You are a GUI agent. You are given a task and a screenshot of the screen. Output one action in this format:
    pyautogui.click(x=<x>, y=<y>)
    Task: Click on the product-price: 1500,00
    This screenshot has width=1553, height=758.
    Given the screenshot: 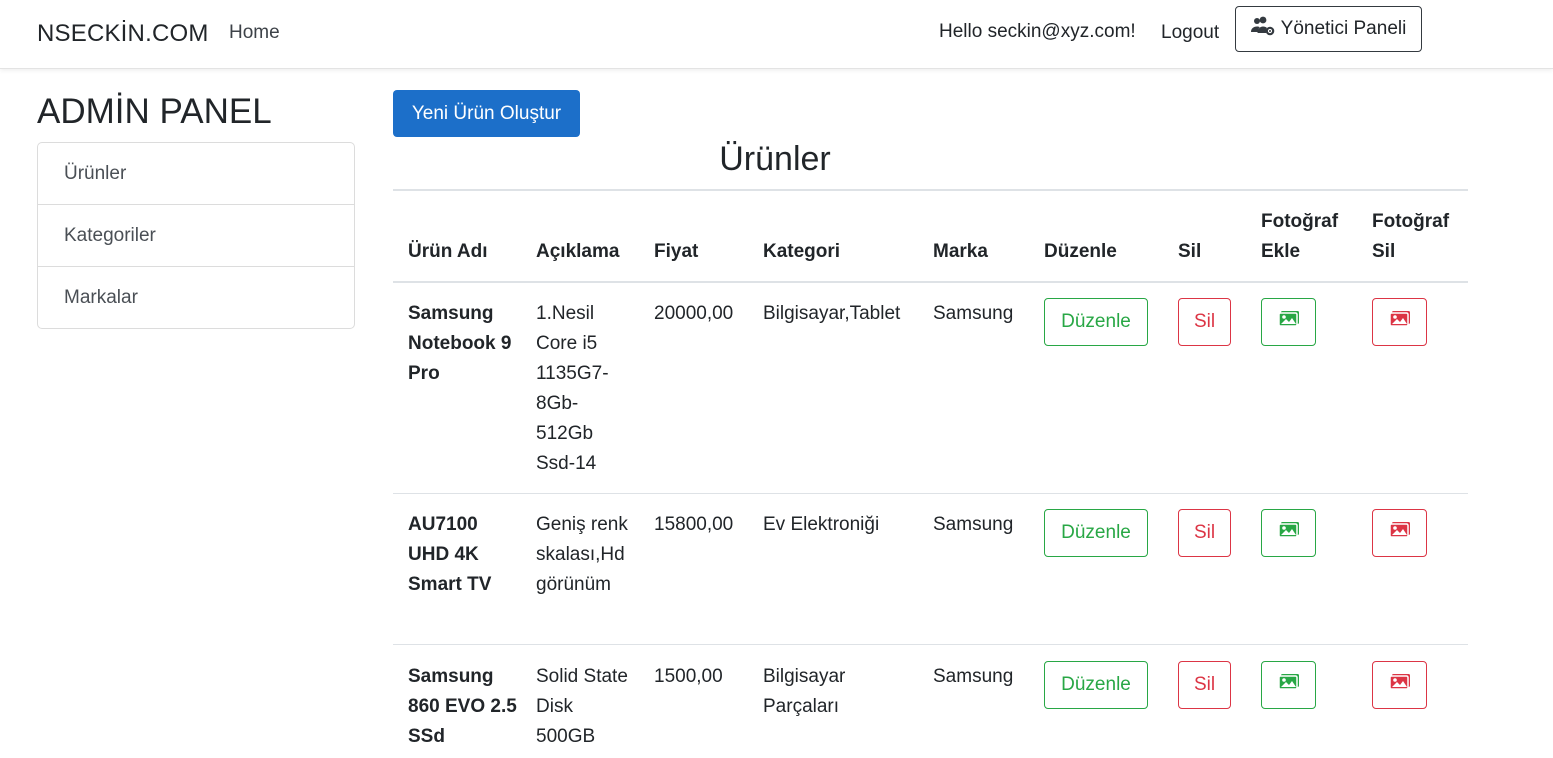 What is the action you would take?
    pyautogui.click(x=688, y=676)
    